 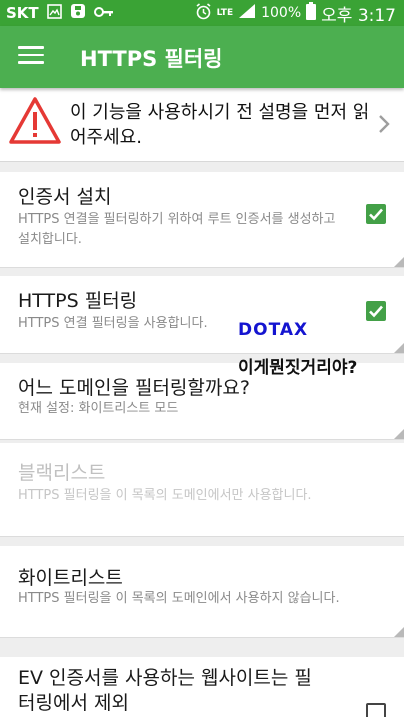 I want to click on setting-title: 블랙리스트, so click(x=62, y=473).